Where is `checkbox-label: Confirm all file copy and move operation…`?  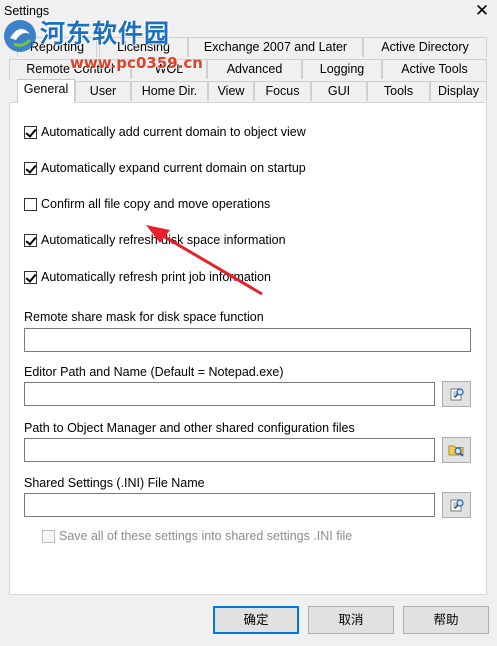
checkbox-label: Confirm all file copy and move operation… is located at coordinates (156, 204).